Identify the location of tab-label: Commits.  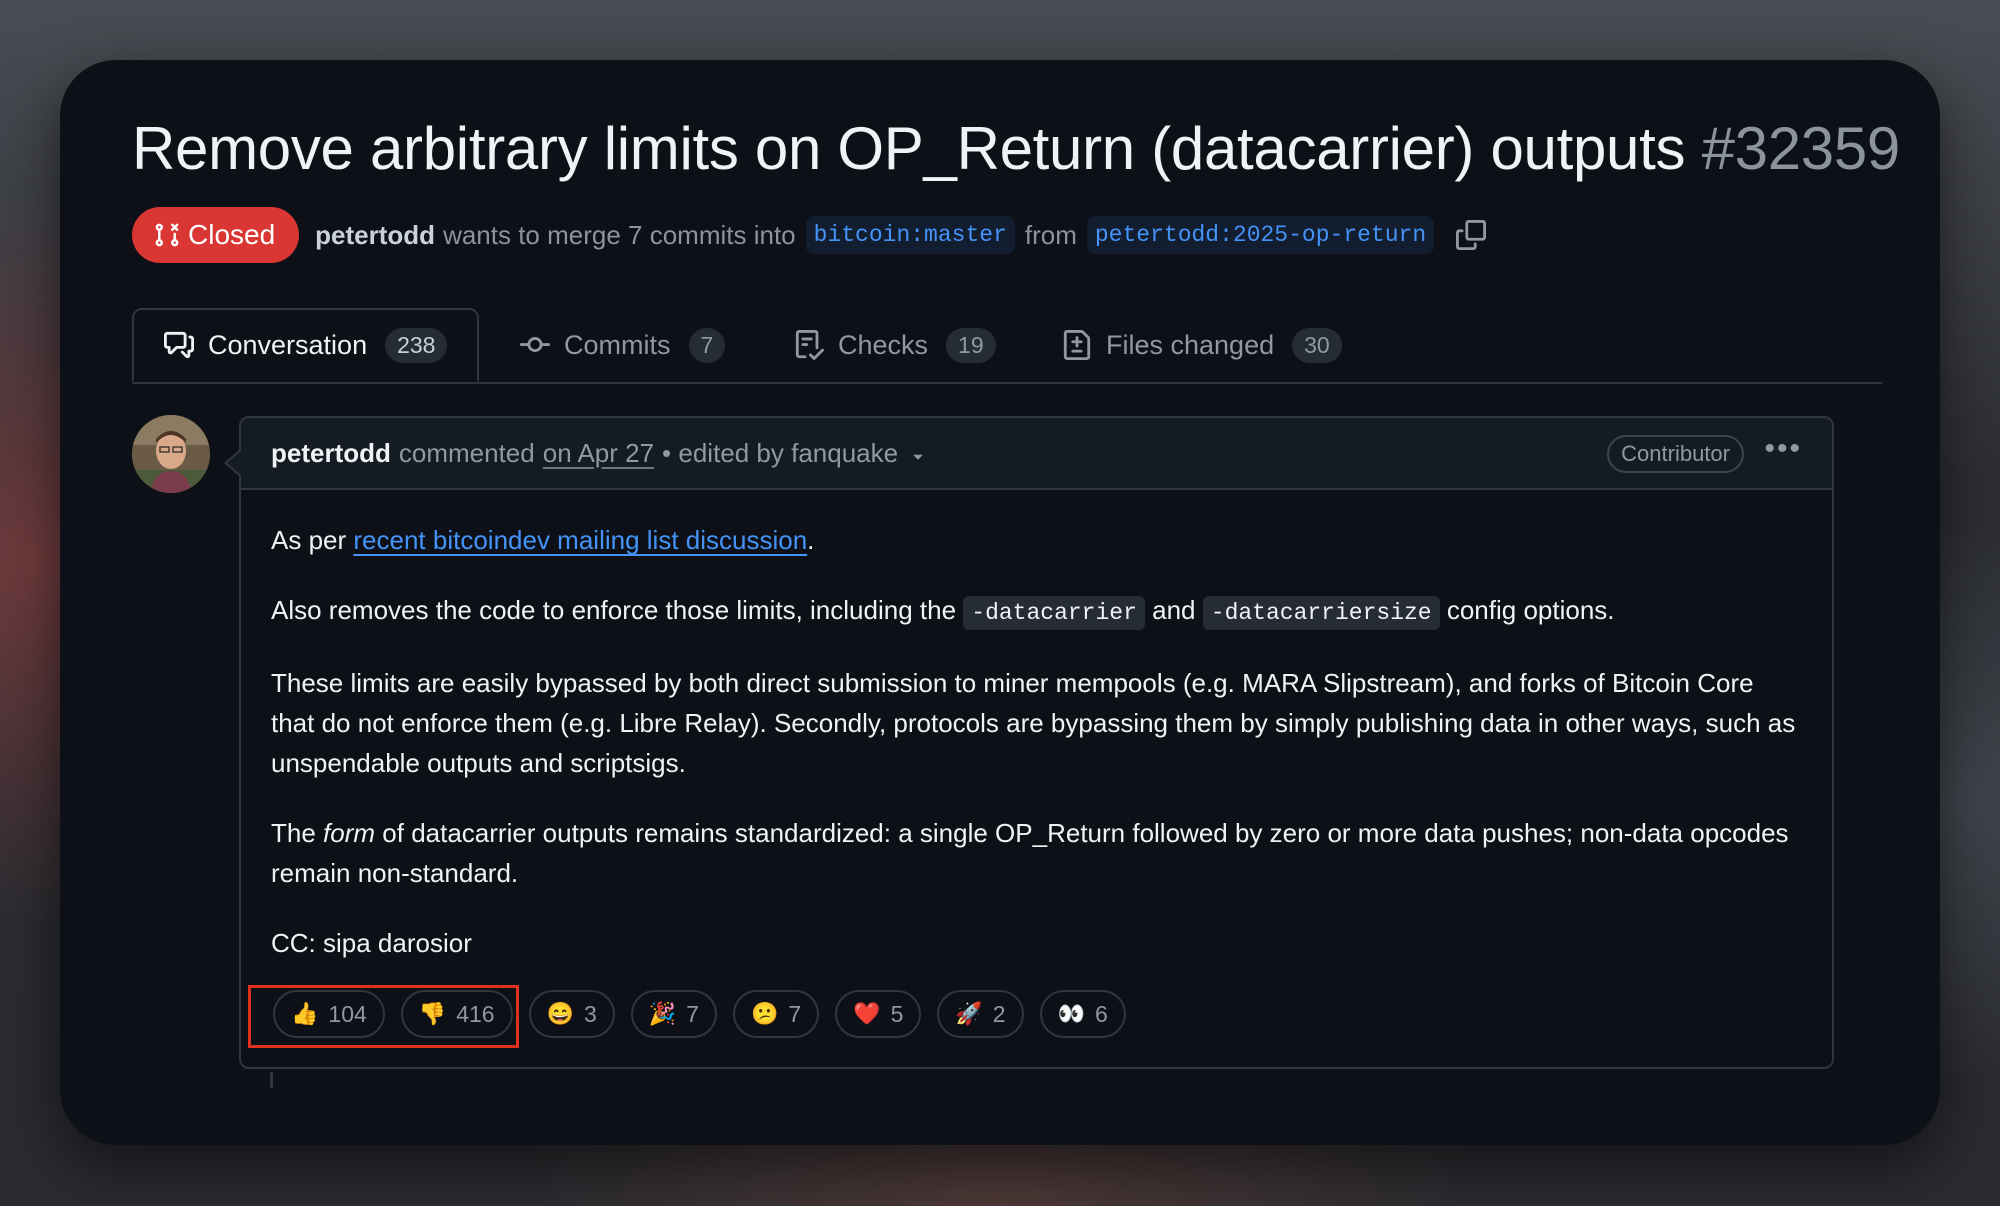
(617, 344).